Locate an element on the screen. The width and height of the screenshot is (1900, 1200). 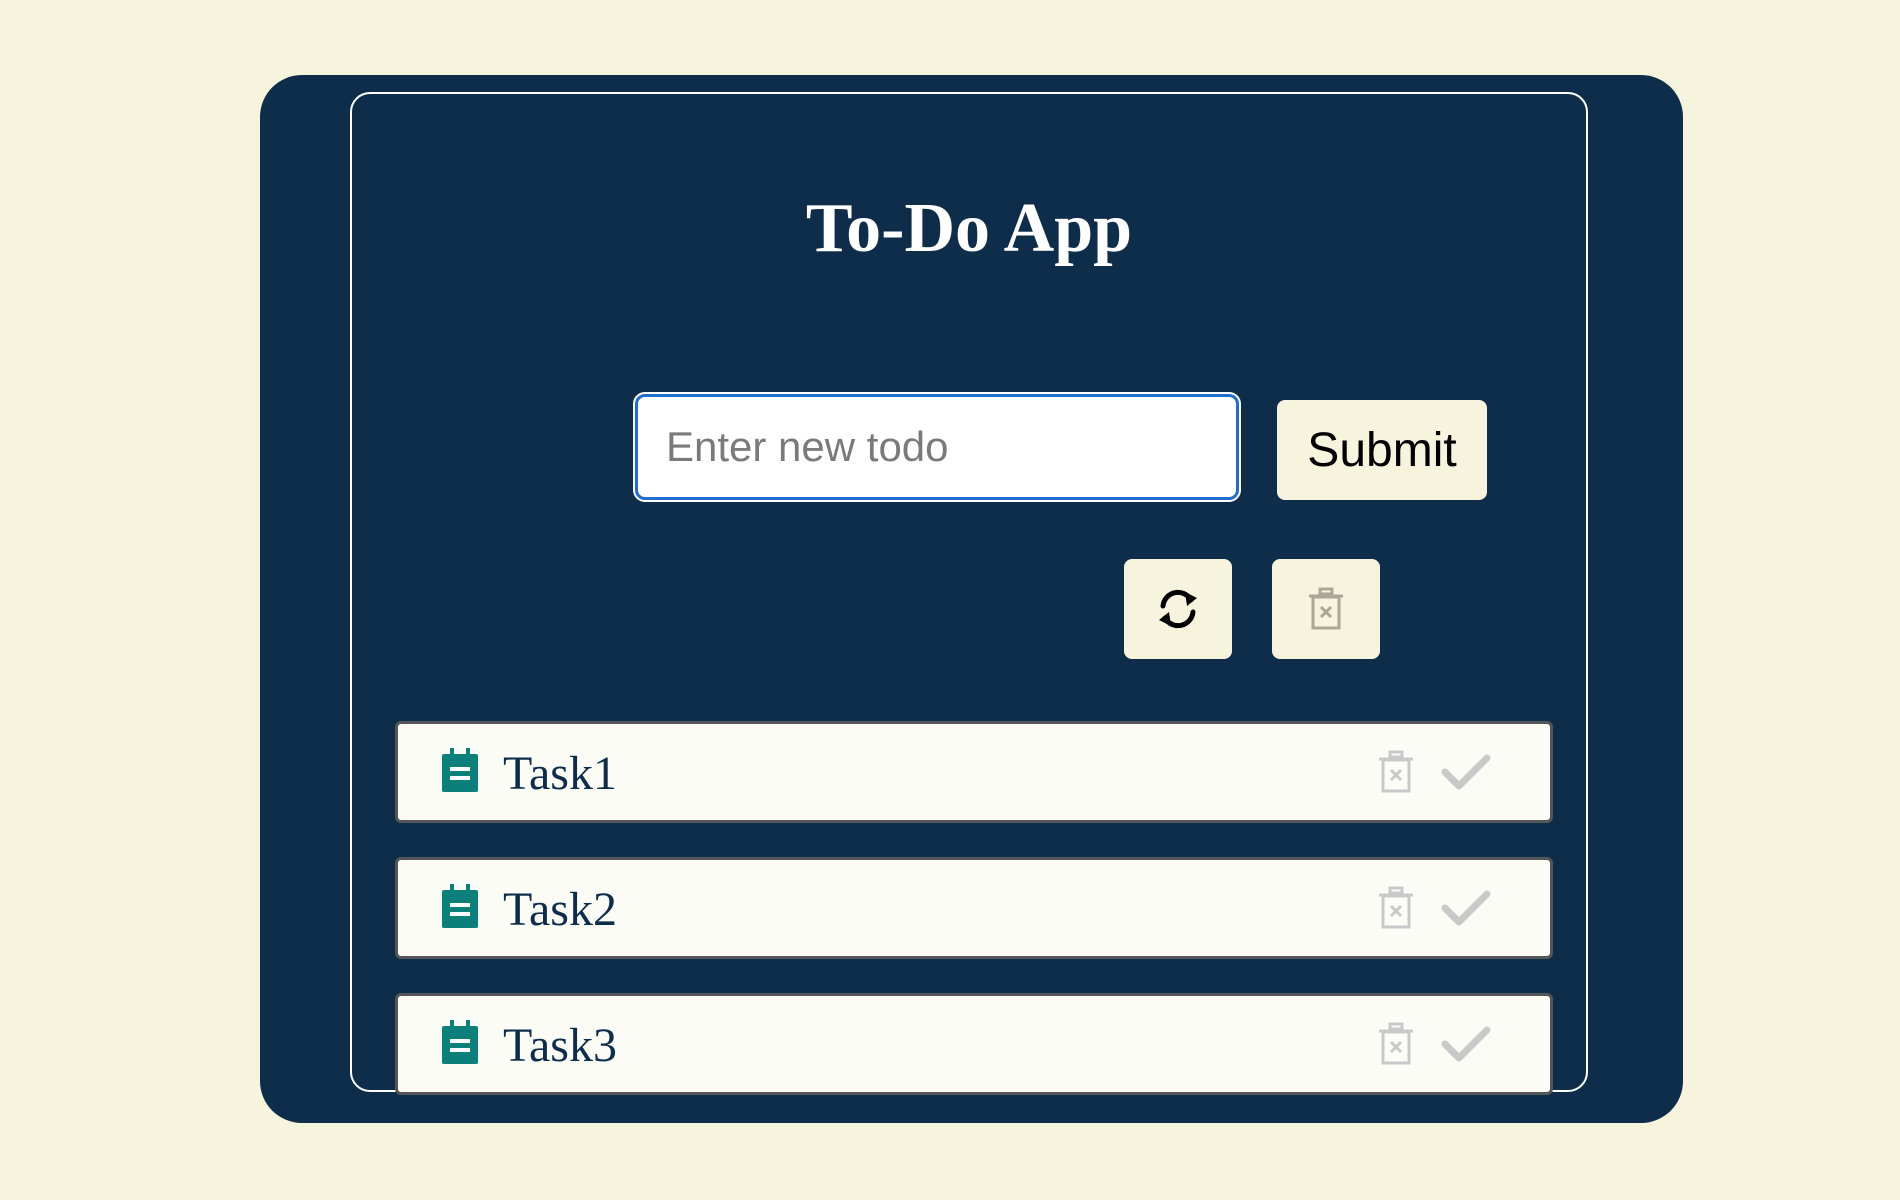
clear-all-button is located at coordinates (1326, 609).